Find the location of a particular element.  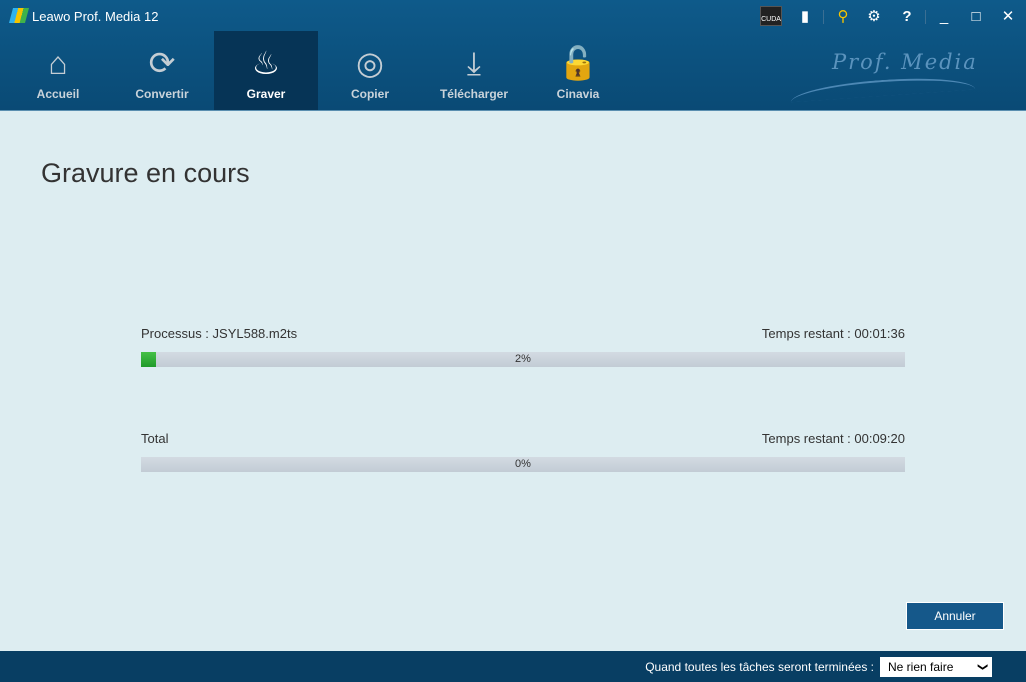

total-percent: 0% is located at coordinates (523, 464).